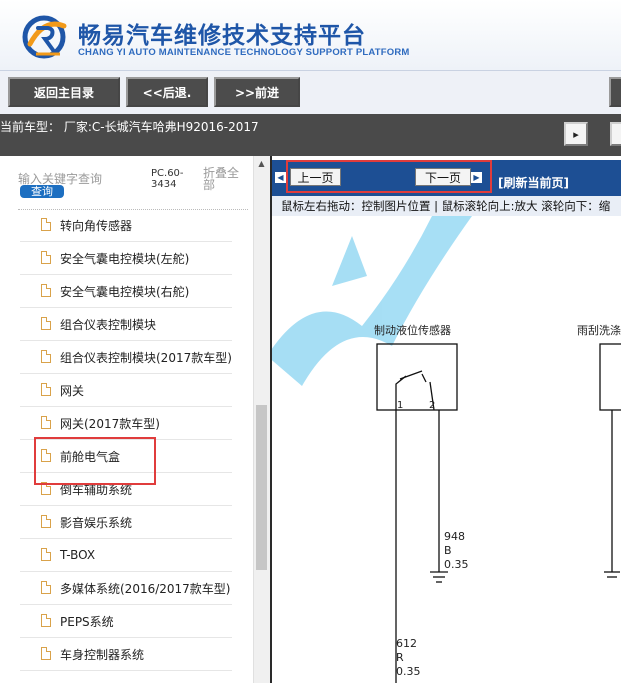  Describe the element at coordinates (610, 377) in the screenshot. I see `wiper-box` at that location.